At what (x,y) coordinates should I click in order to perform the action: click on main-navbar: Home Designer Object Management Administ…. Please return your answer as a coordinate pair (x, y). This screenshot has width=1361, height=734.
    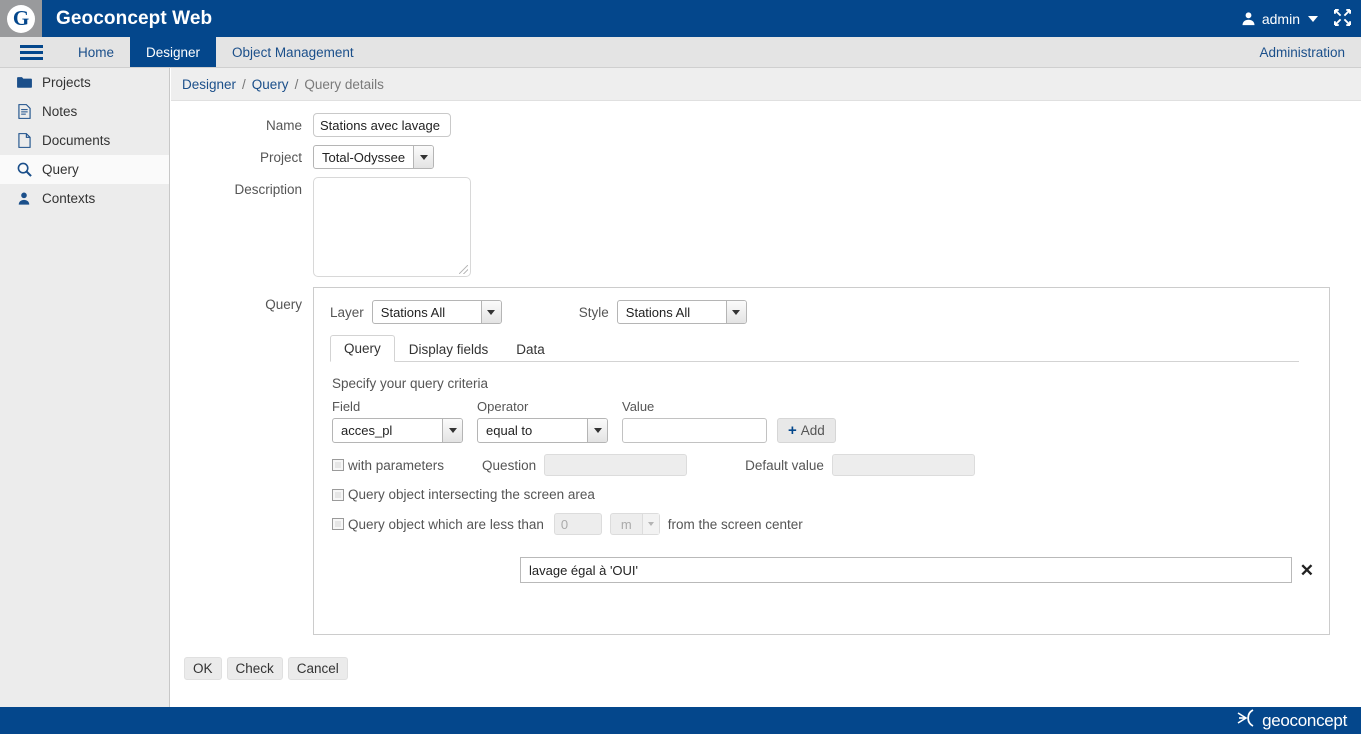
    Looking at the image, I should click on (680, 52).